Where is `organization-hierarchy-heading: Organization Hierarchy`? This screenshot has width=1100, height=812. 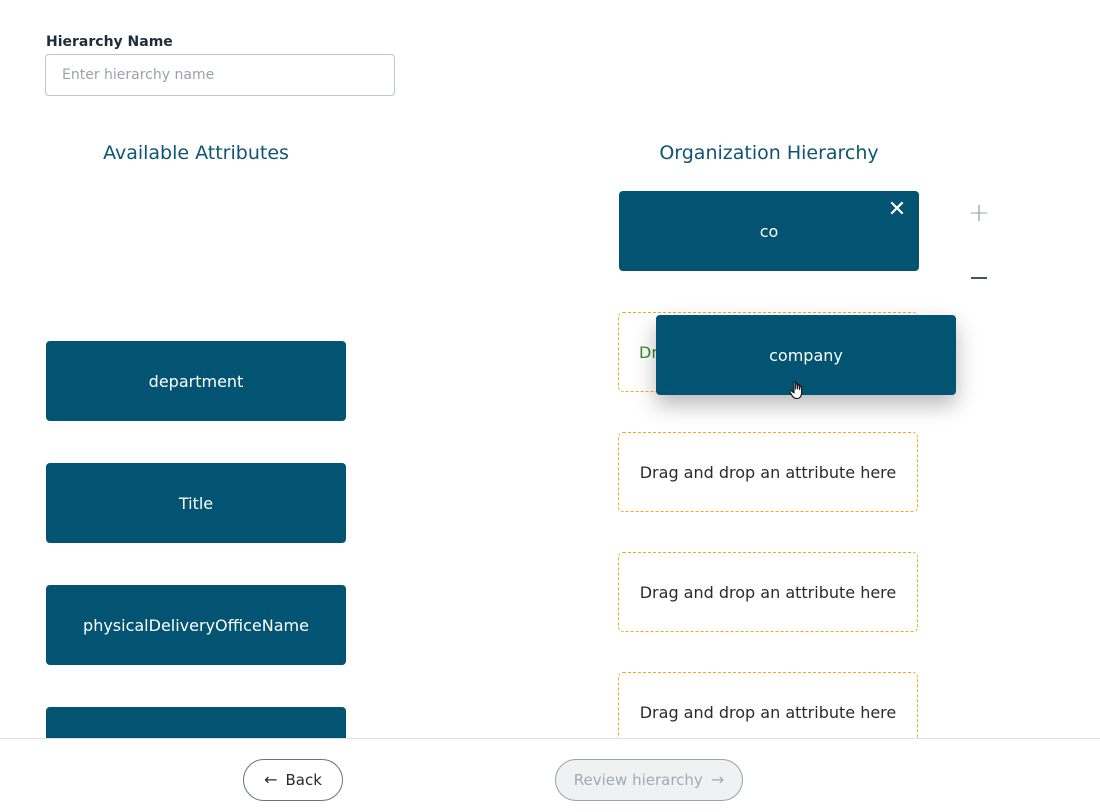 organization-hierarchy-heading: Organization Hierarchy is located at coordinates (769, 153).